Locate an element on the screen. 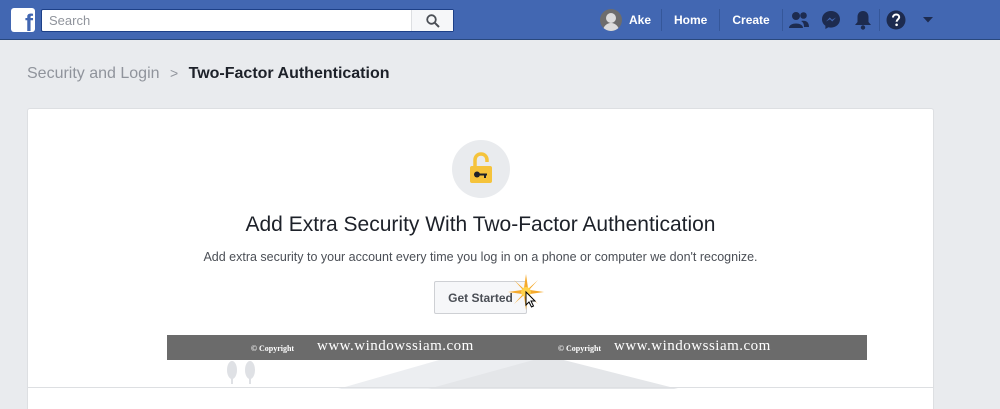 The image size is (1000, 409). notifications-button is located at coordinates (863, 20).